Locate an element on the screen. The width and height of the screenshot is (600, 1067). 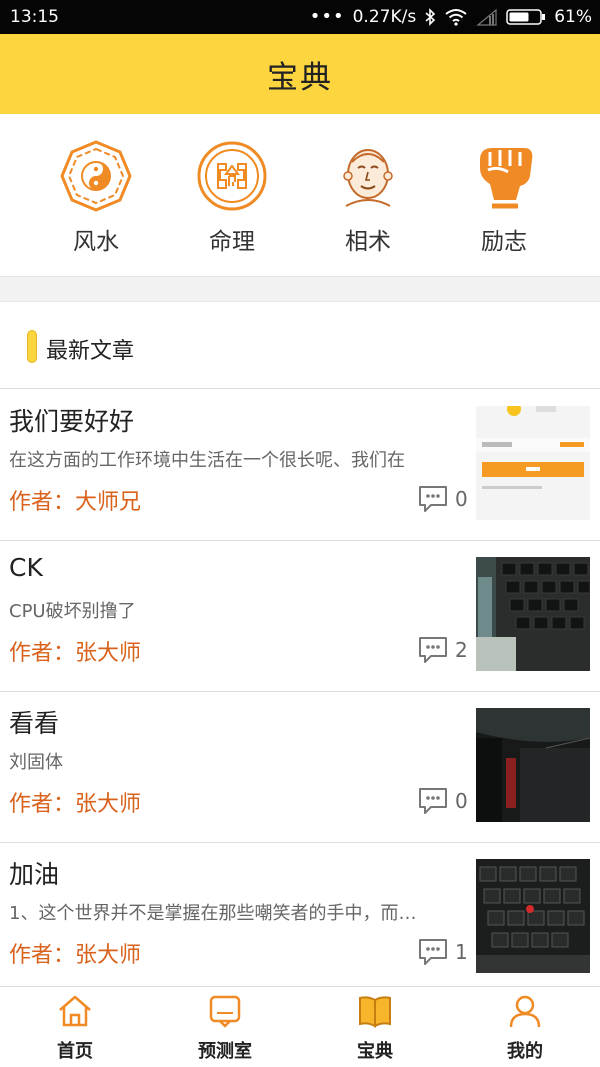
tab-label: 我的 is located at coordinates (525, 1051).